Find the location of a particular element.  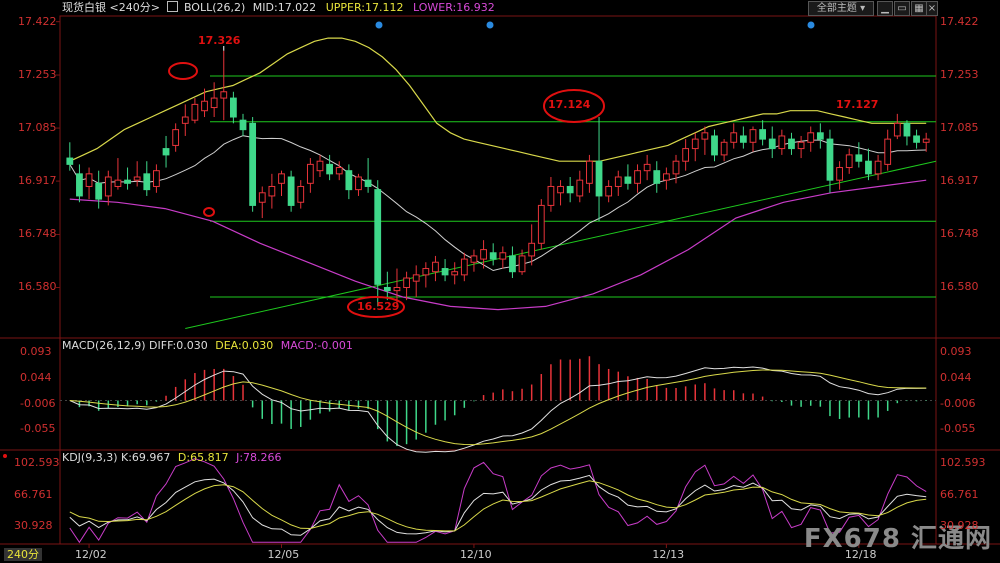

macd-dea-line is located at coordinates (498, 407).